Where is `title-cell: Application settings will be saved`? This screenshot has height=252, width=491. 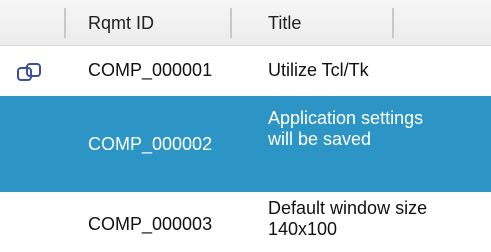
title-cell: Application settings will be saved is located at coordinates (346, 128).